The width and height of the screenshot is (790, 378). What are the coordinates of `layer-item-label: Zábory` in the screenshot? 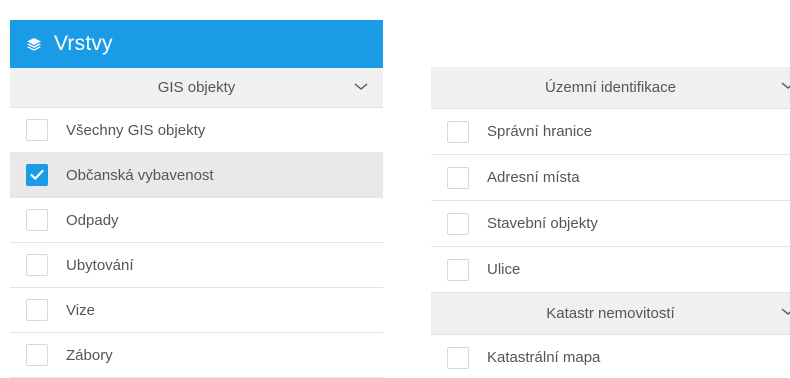 It's located at (89, 355).